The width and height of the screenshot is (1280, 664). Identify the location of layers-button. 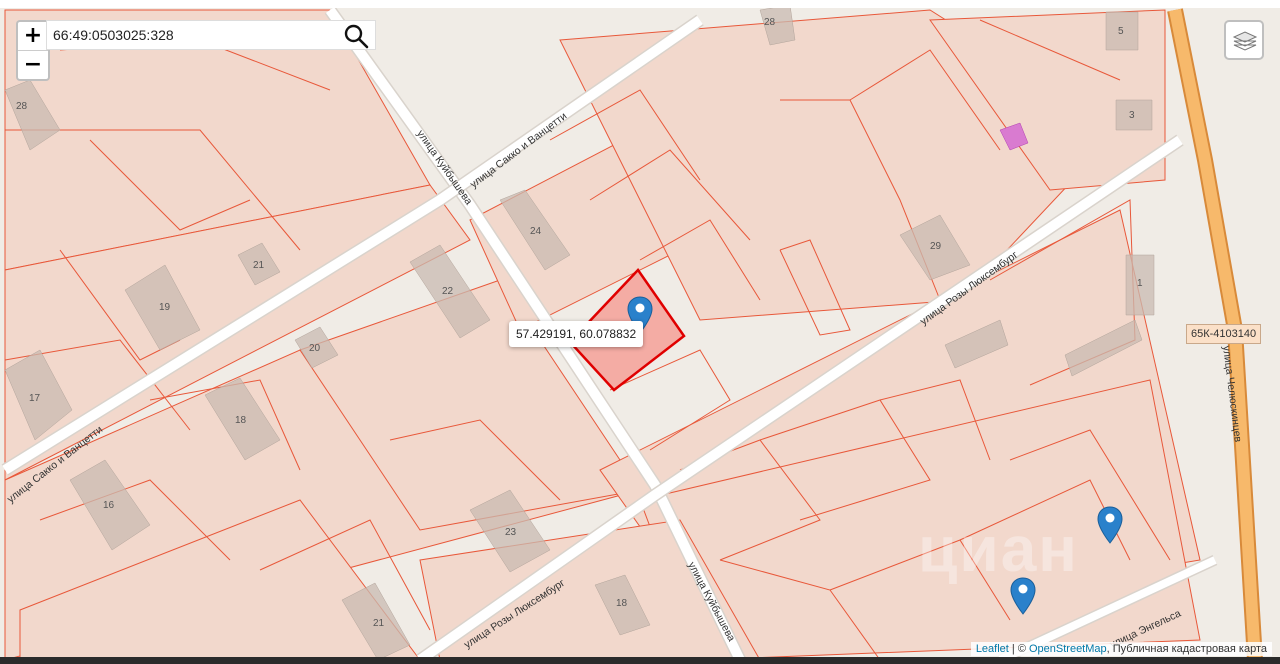
(1244, 40).